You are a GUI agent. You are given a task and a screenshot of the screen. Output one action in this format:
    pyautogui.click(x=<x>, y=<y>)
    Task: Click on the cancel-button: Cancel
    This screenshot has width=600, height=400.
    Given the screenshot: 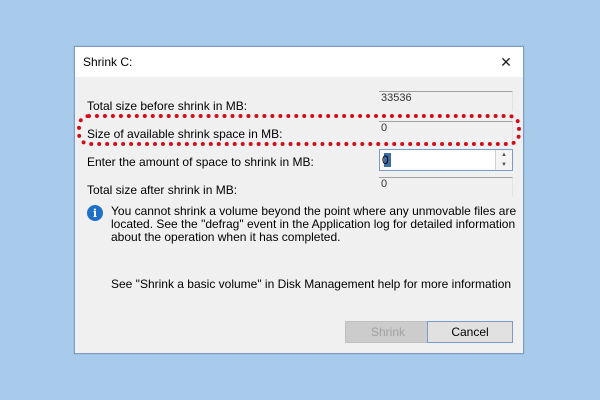 What is the action you would take?
    pyautogui.click(x=470, y=332)
    